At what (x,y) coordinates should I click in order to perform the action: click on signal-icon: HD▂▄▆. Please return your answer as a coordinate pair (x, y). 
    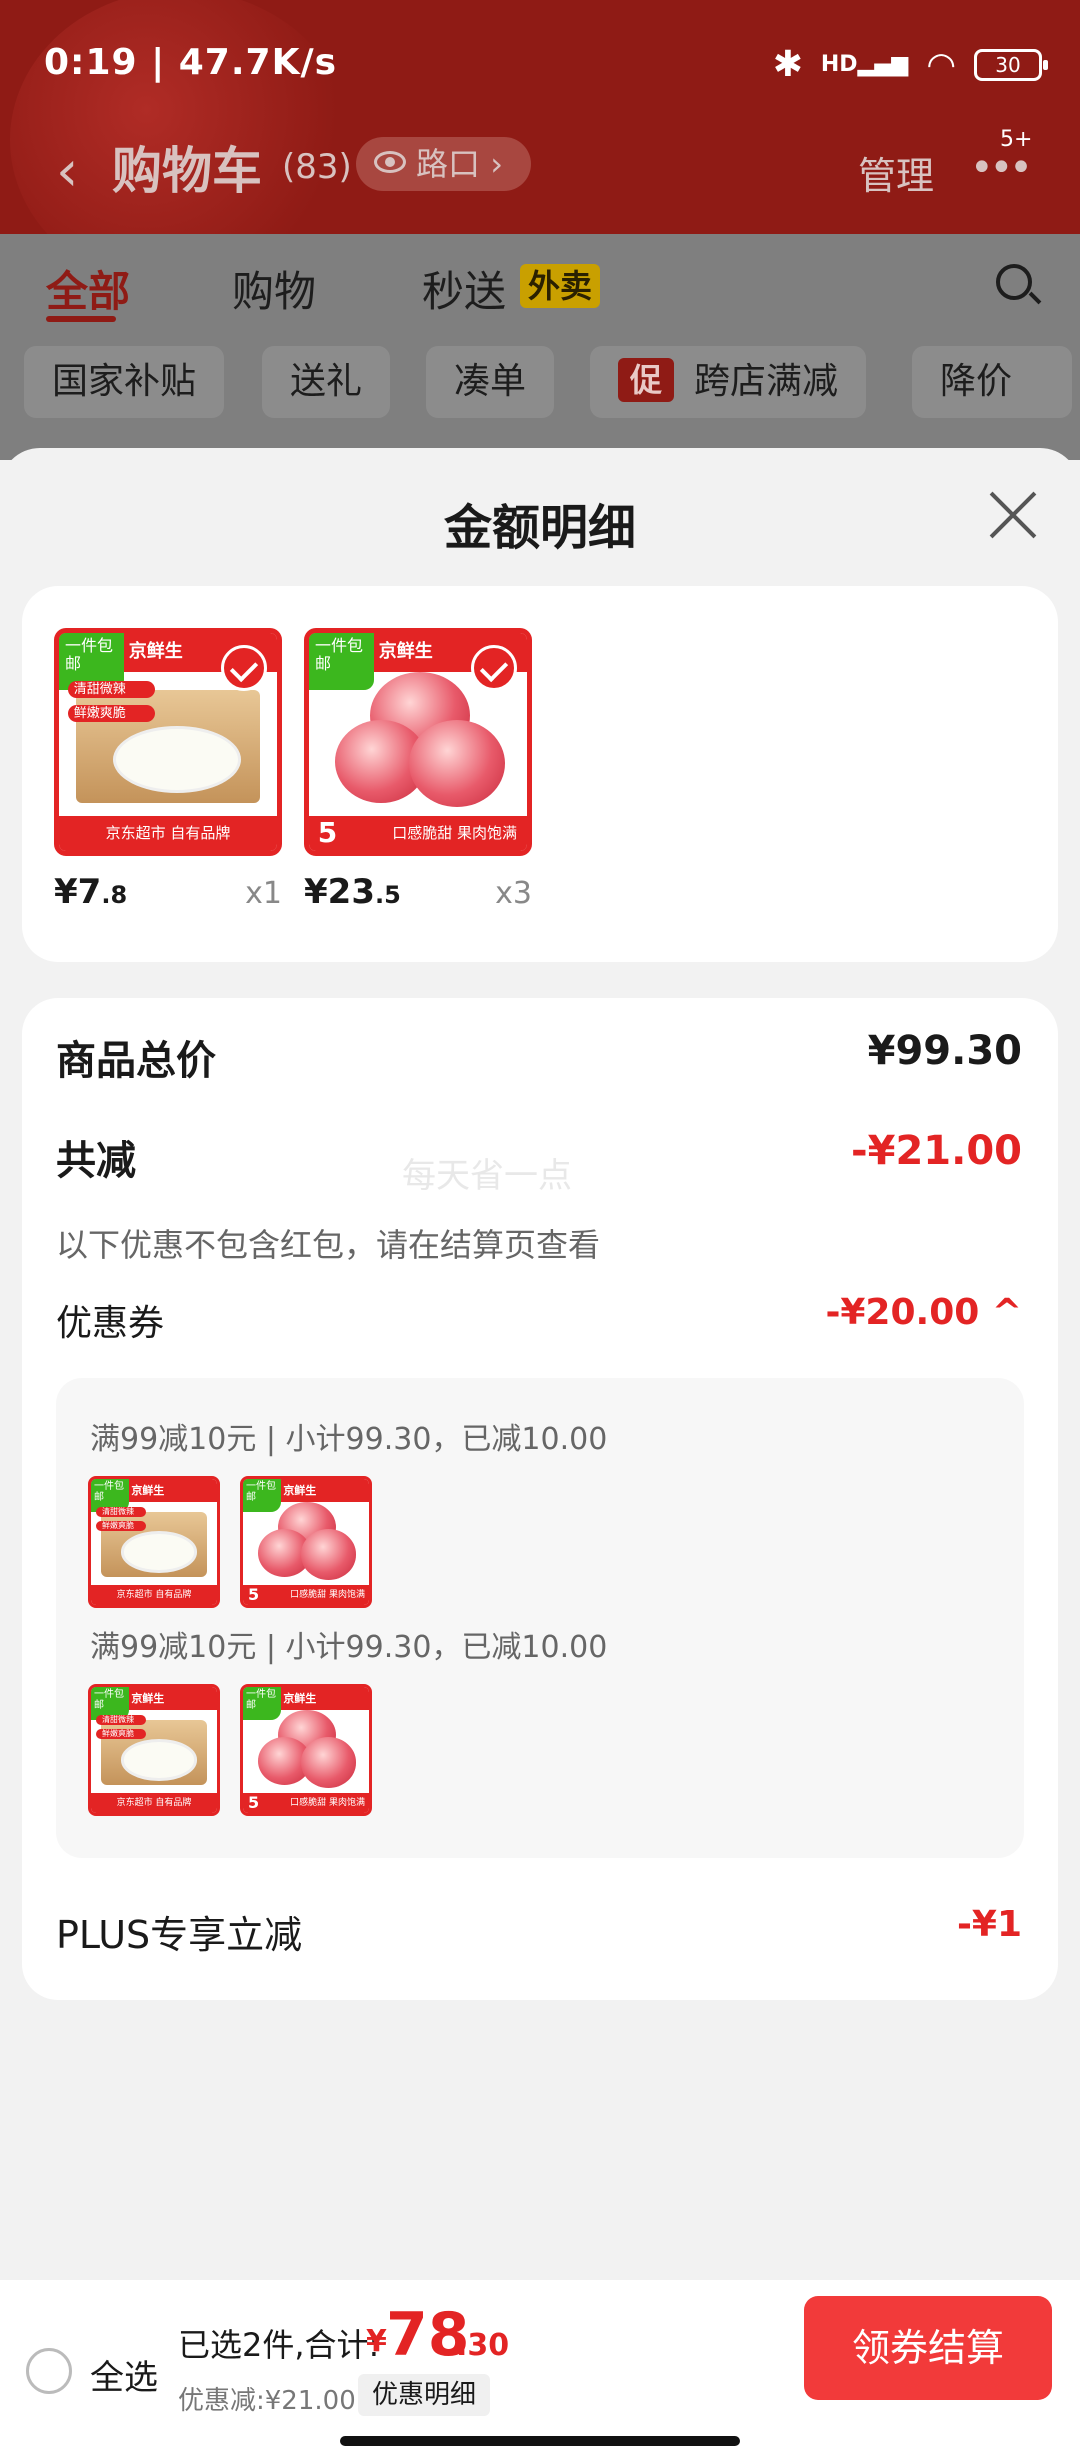
    Looking at the image, I should click on (864, 64).